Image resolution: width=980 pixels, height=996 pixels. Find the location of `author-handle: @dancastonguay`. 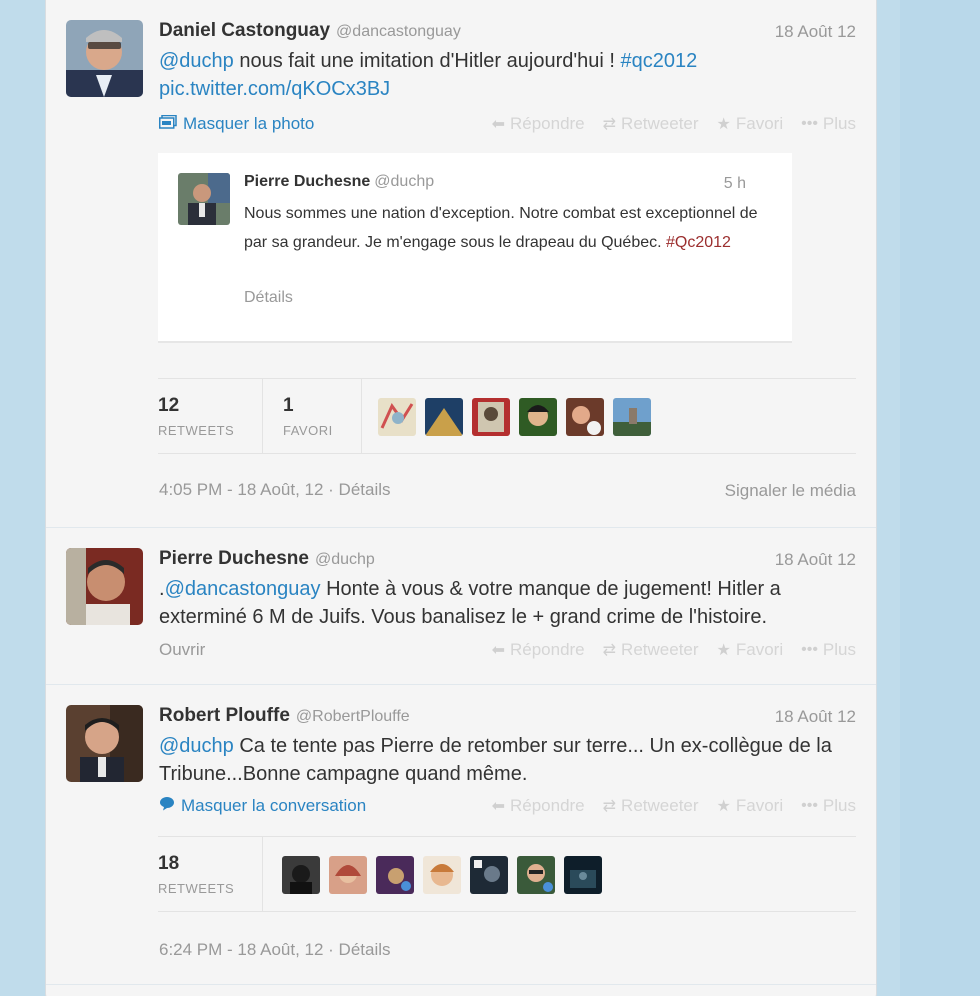

author-handle: @dancastonguay is located at coordinates (398, 31).